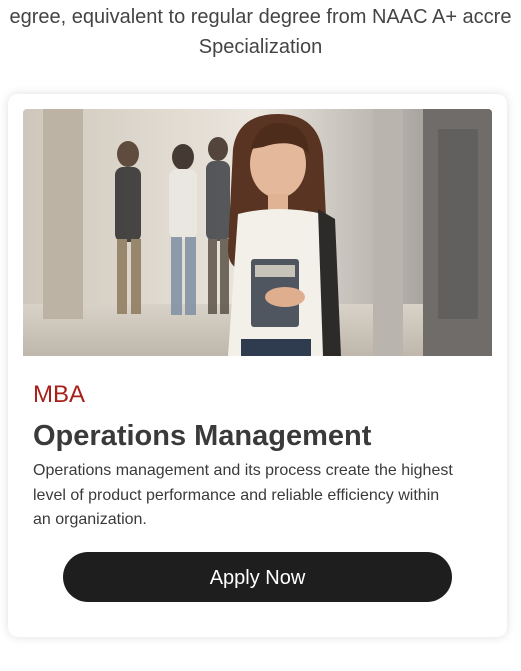  What do you see at coordinates (59, 394) in the screenshot?
I see `program-label: MBA` at bounding box center [59, 394].